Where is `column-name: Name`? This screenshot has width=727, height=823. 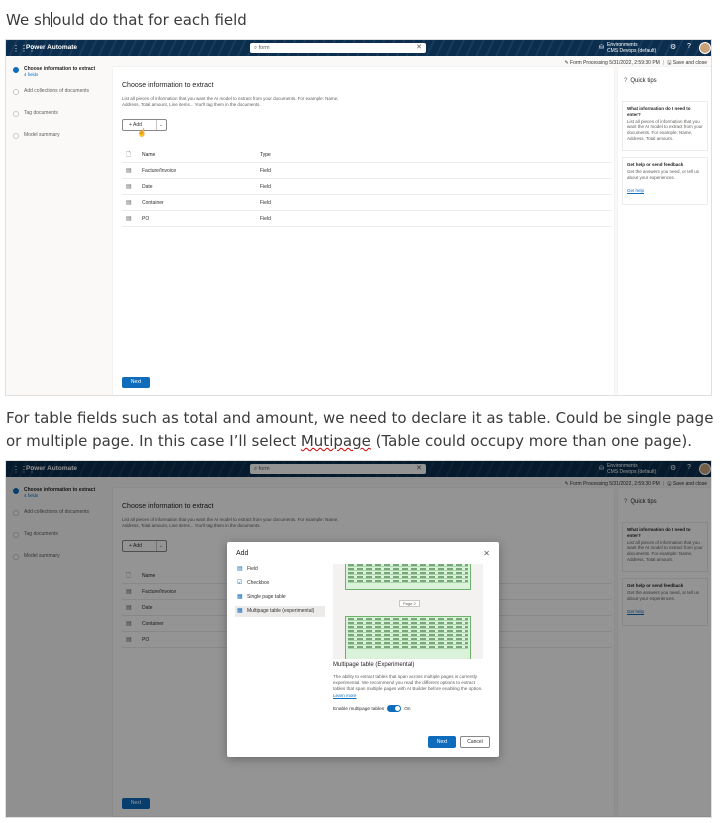 column-name: Name is located at coordinates (148, 155).